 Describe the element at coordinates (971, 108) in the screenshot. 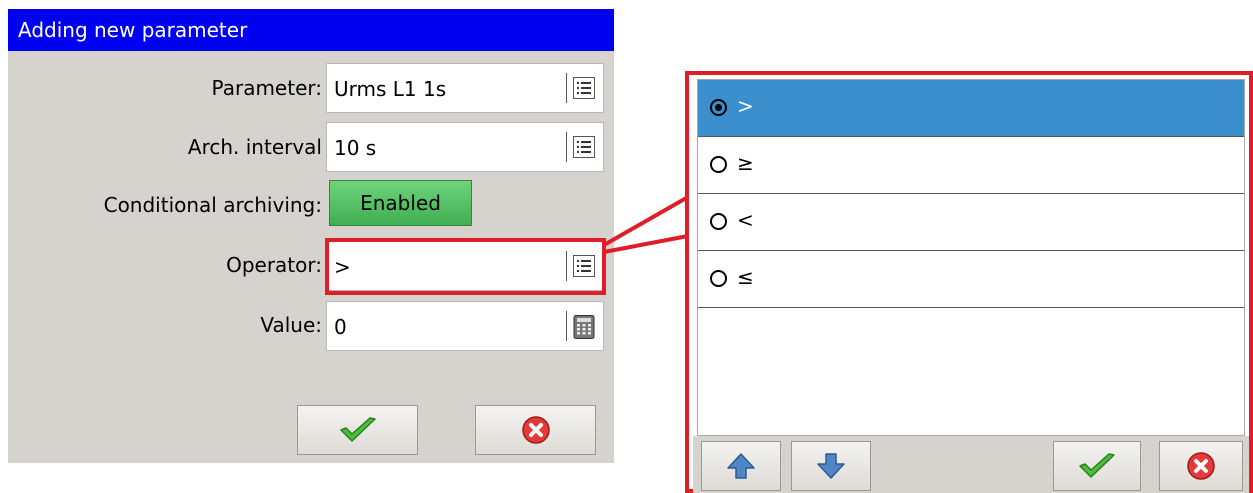

I see `operator-option-gt: >` at that location.